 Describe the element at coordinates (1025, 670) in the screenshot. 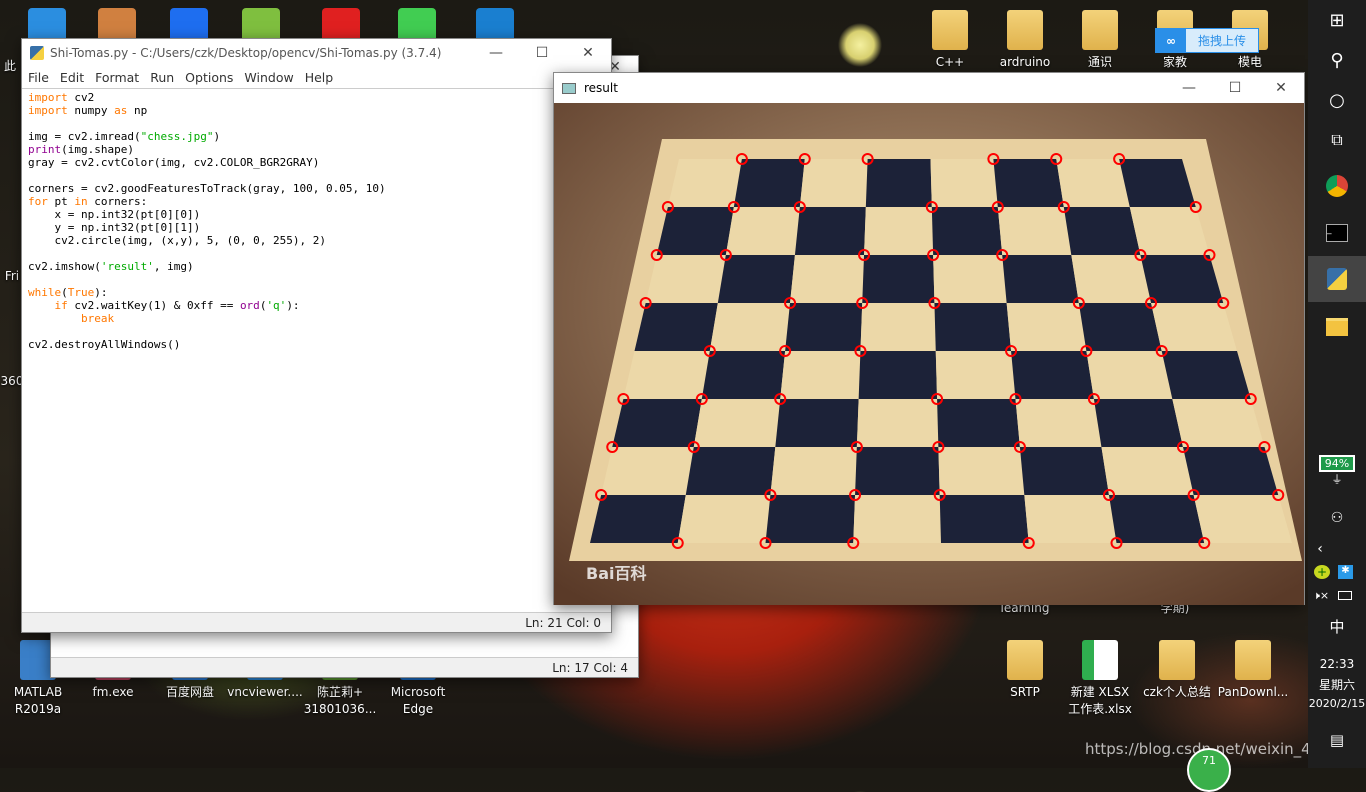

I see `desktop-file: SRTP` at that location.